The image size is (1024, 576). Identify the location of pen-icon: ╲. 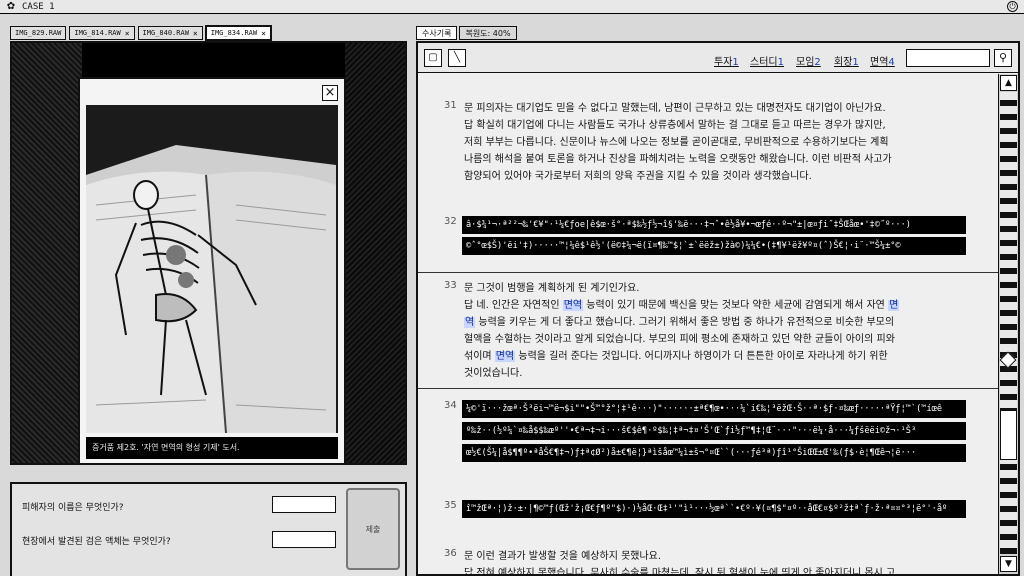
(457, 58).